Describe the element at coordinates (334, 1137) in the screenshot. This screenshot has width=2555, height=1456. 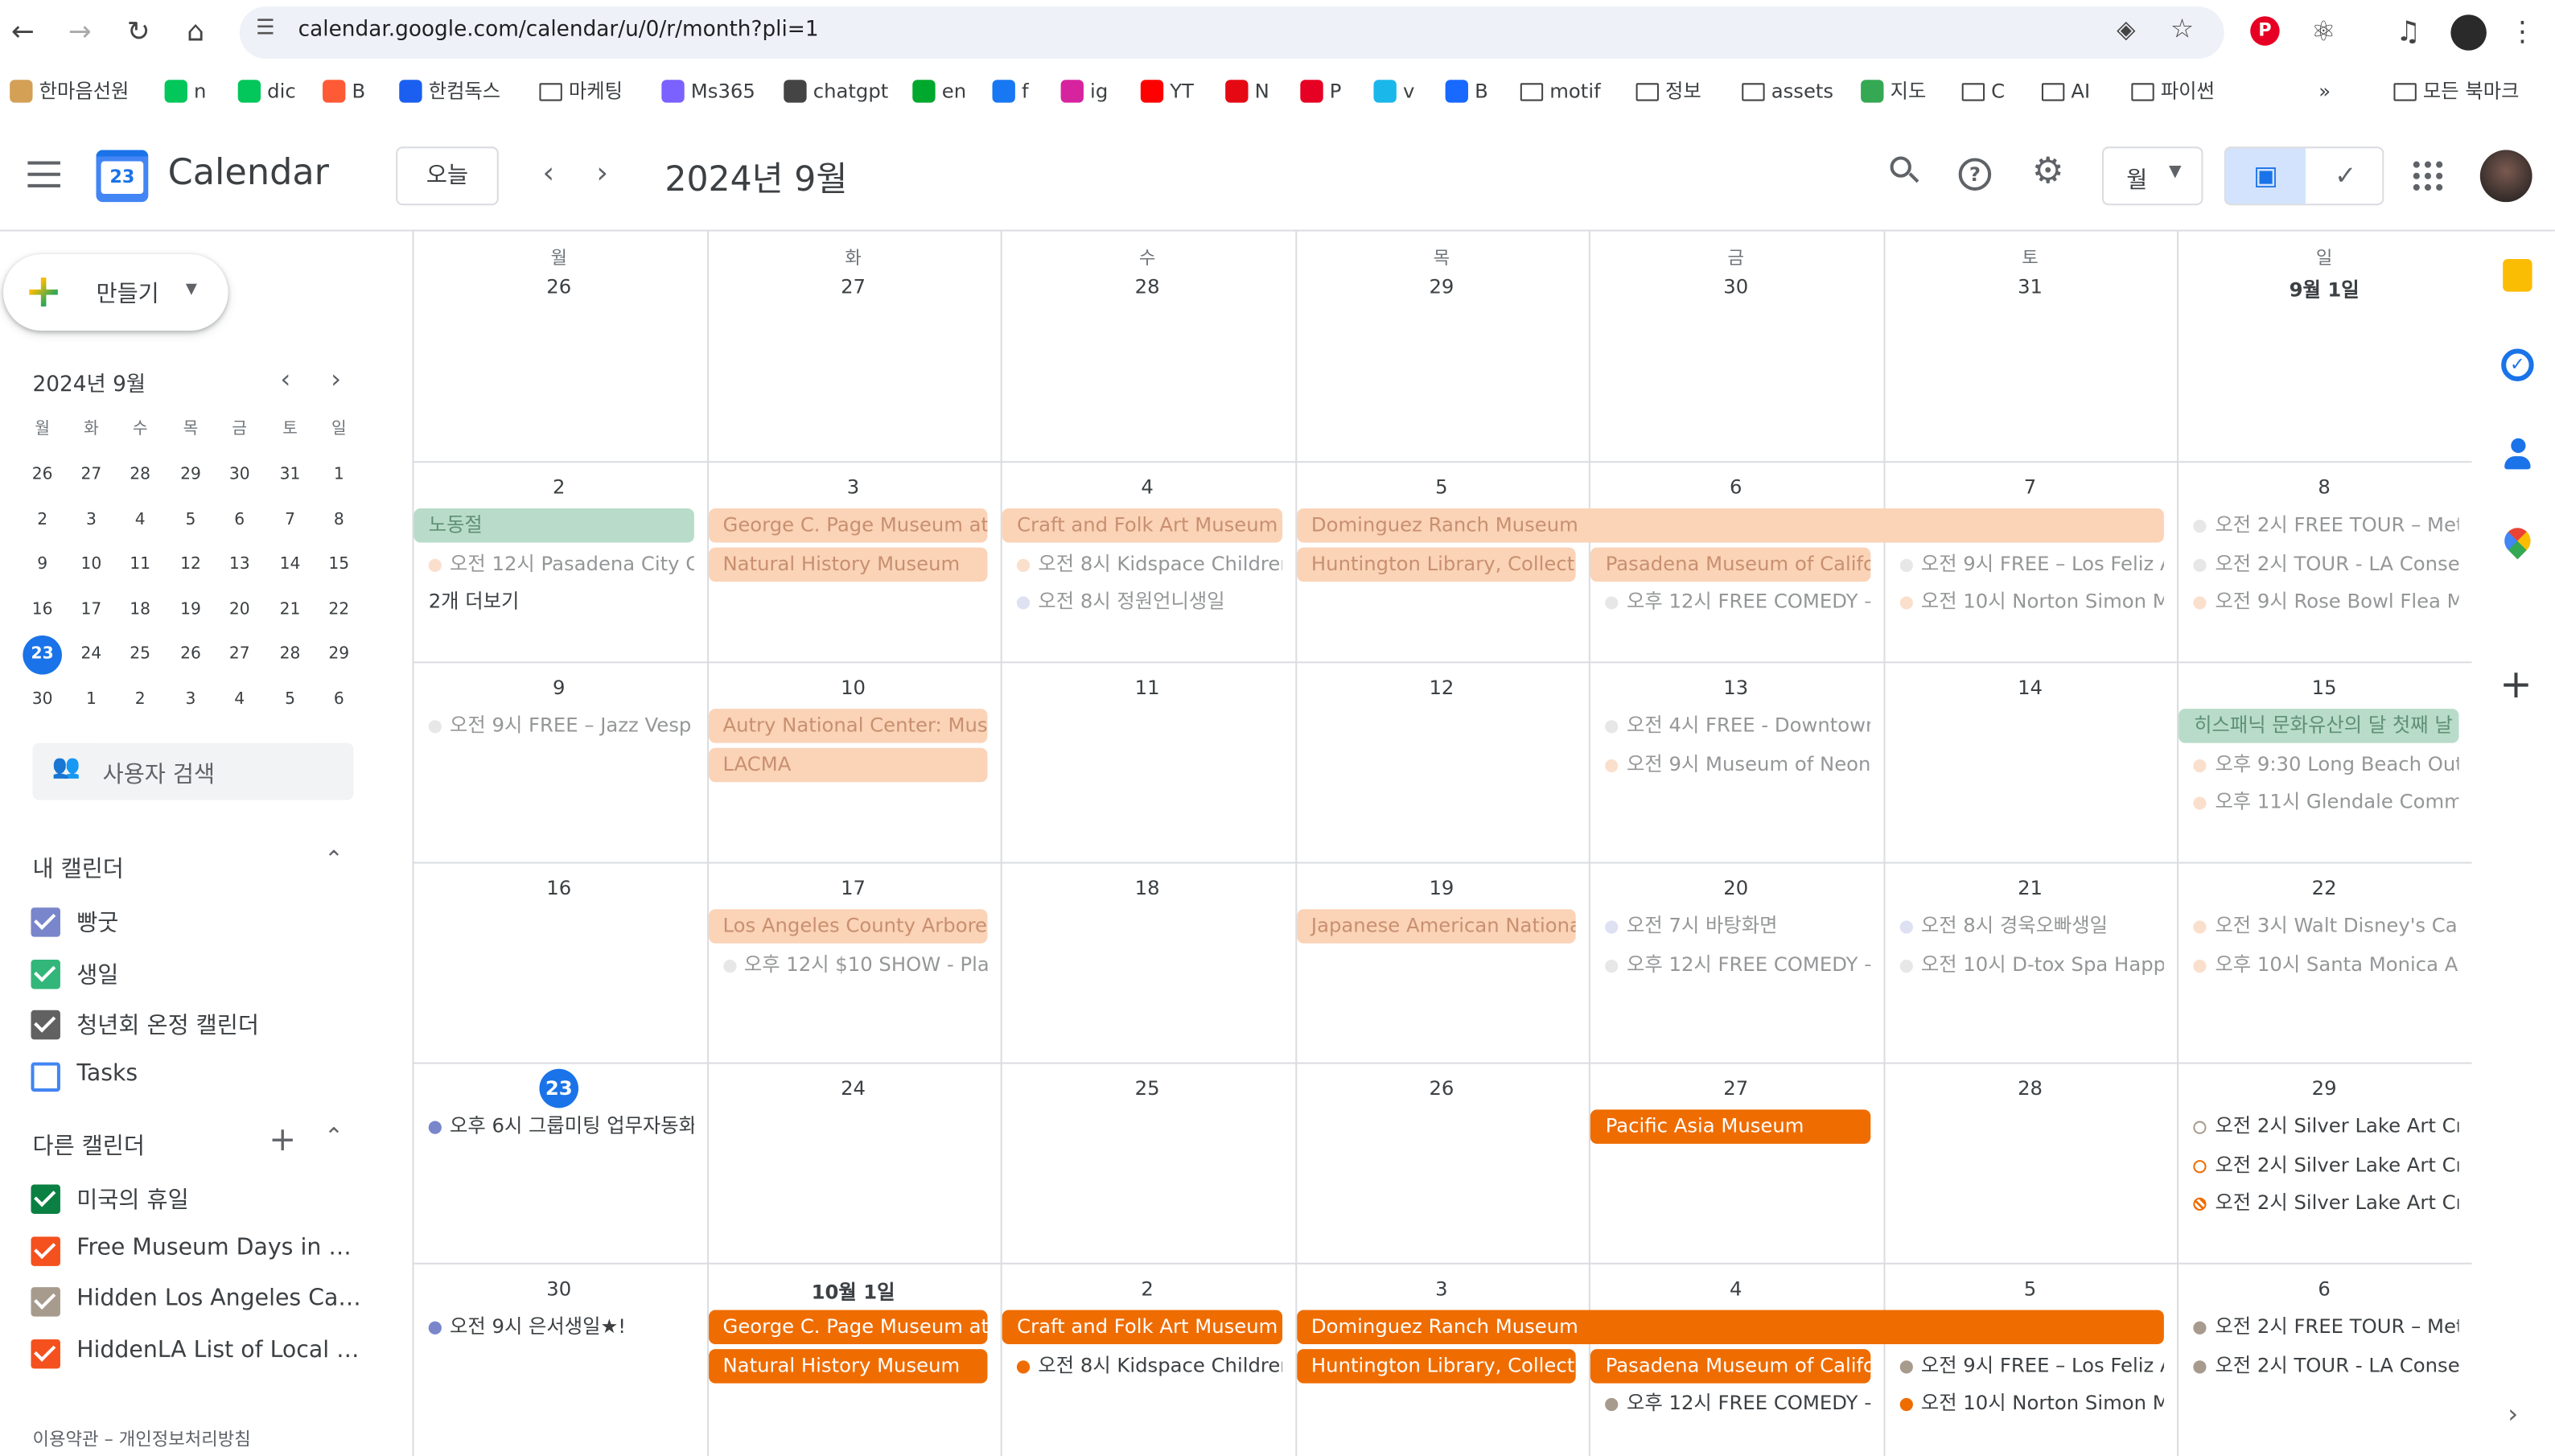
I see `chevron-up-icon: ⌃` at that location.